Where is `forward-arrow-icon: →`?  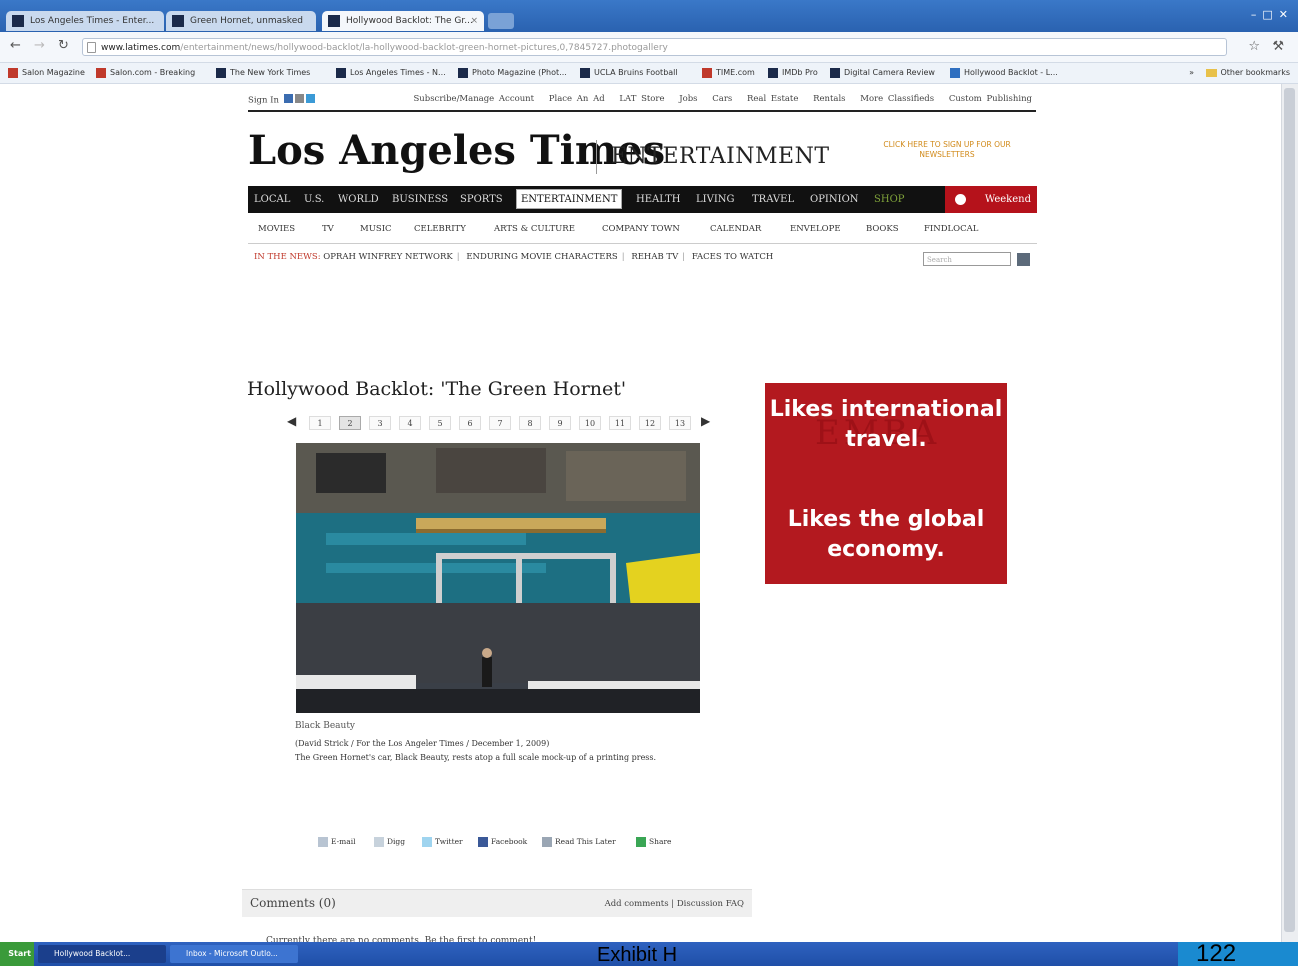
forward-arrow-icon: → is located at coordinates (39, 45).